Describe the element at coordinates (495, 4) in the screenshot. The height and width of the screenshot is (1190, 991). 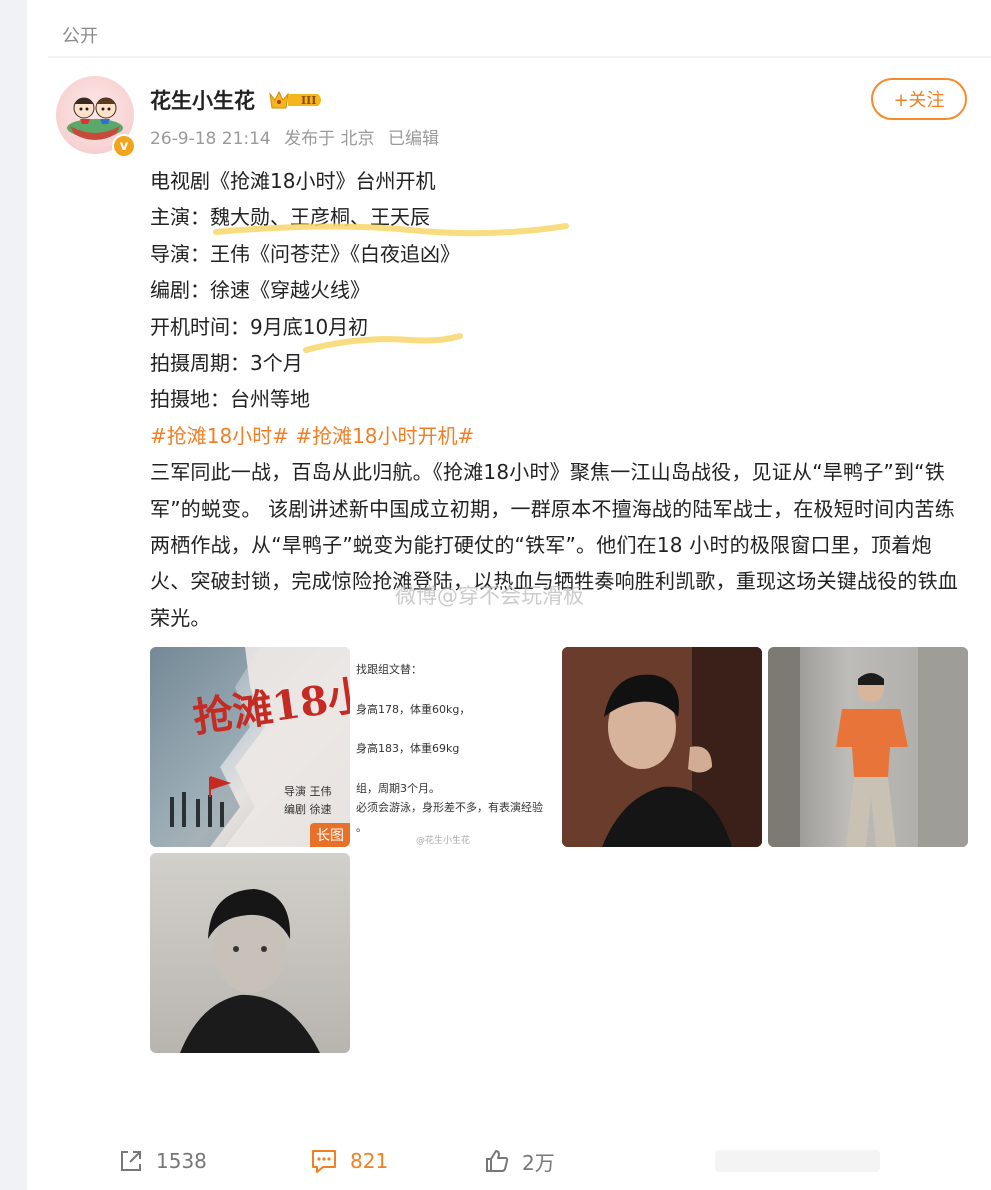
I see `top-bar` at that location.